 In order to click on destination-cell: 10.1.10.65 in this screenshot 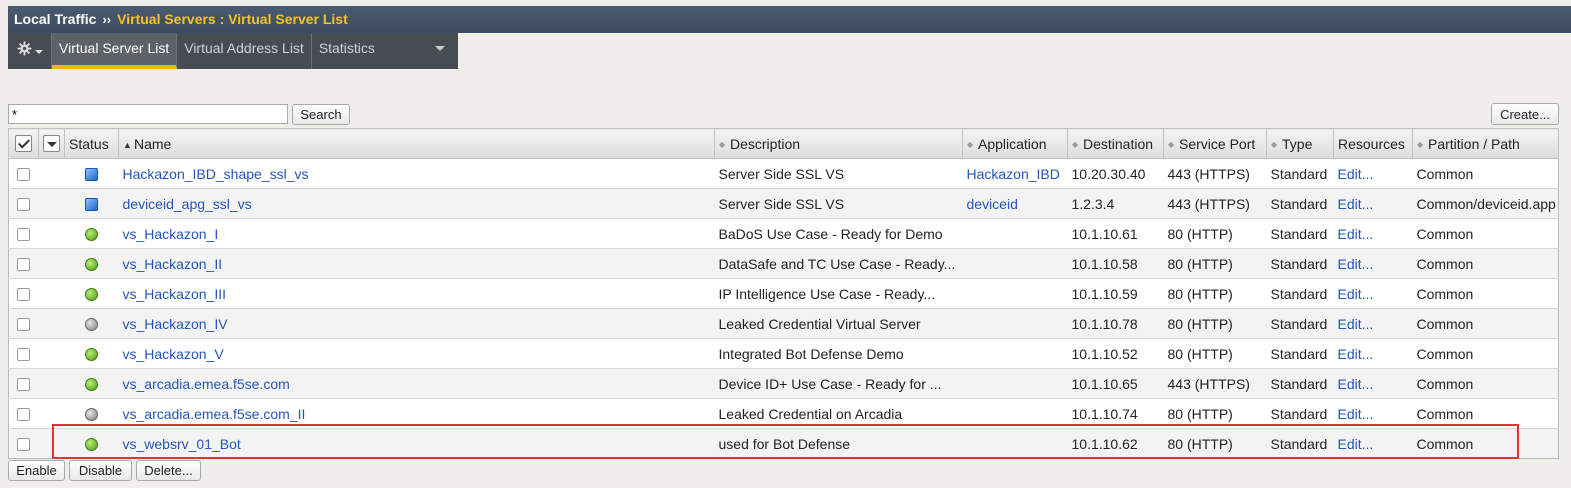, I will do `click(1115, 383)`.